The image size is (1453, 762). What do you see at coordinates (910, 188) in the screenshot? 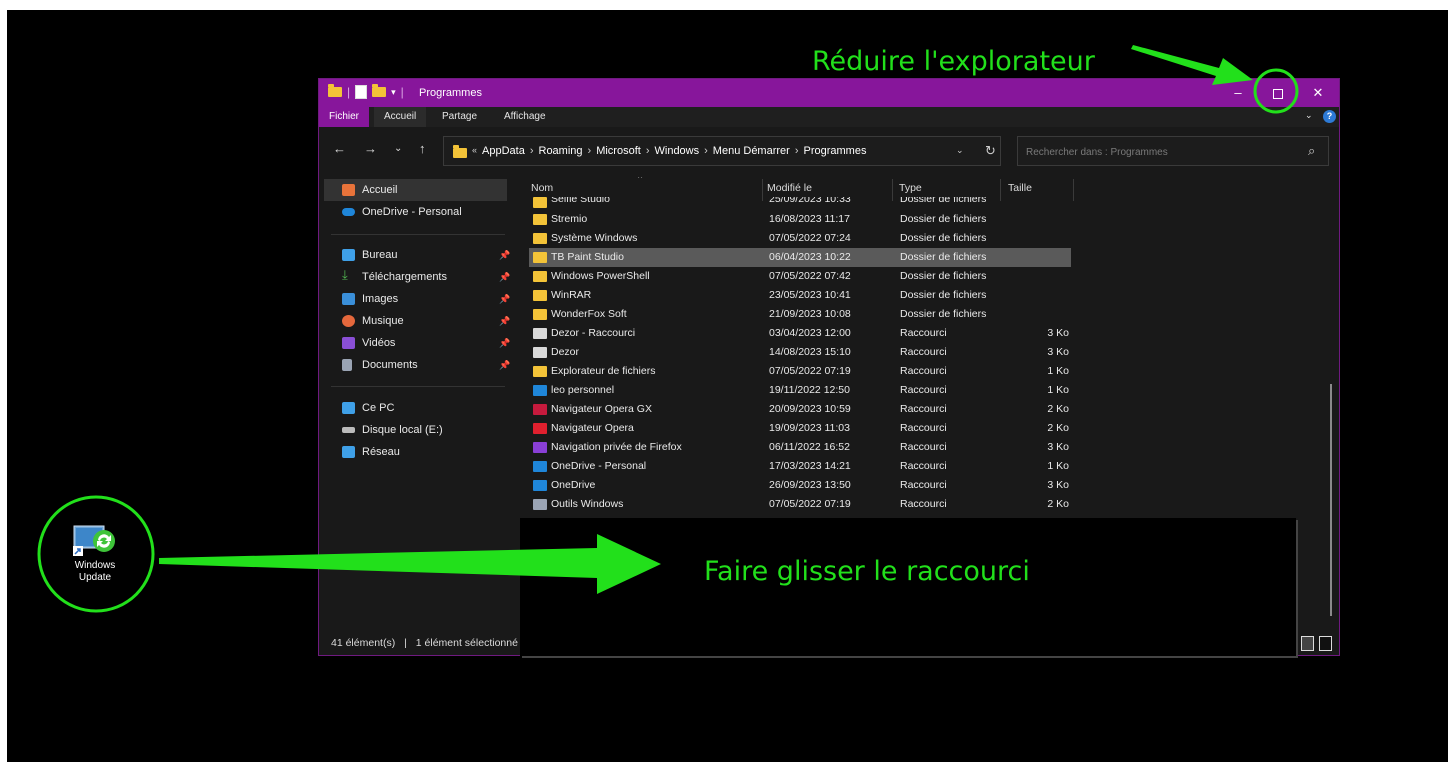
I see `column-header-type: Type` at bounding box center [910, 188].